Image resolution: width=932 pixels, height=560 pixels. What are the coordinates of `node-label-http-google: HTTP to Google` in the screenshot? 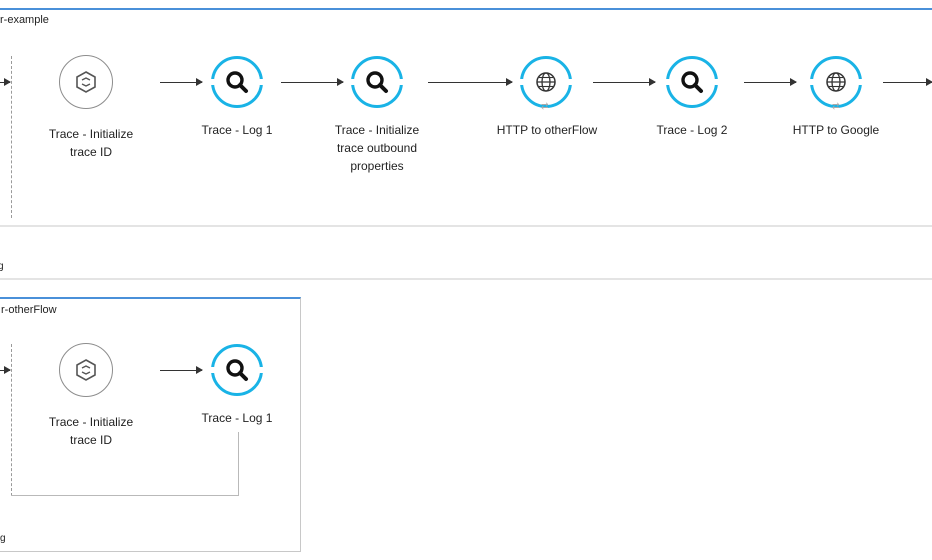 It's located at (836, 130).